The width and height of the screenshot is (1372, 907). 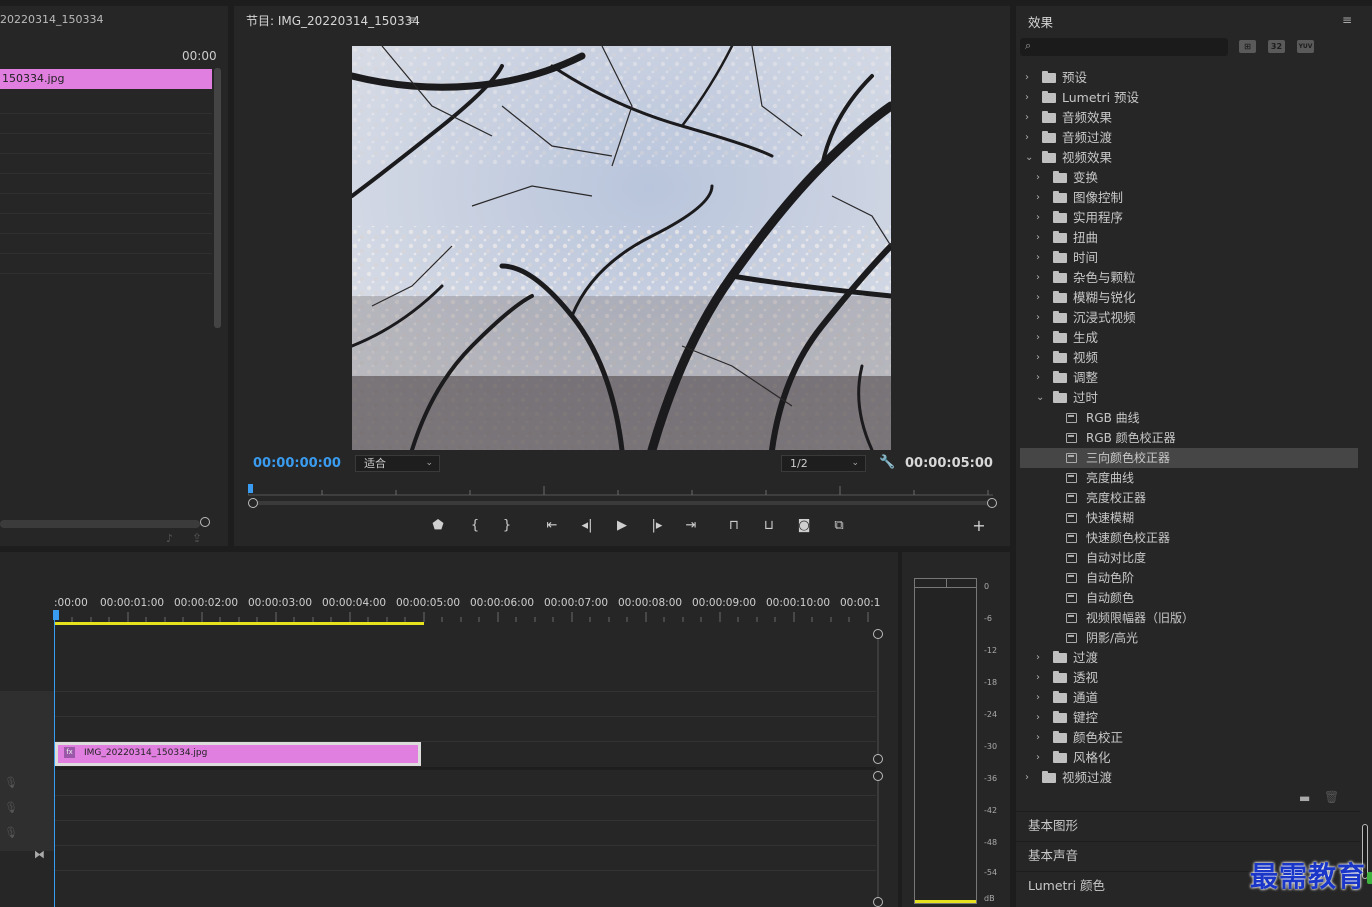 What do you see at coordinates (1189, 398) in the screenshot?
I see `effect-folder: ⌄ 过时` at bounding box center [1189, 398].